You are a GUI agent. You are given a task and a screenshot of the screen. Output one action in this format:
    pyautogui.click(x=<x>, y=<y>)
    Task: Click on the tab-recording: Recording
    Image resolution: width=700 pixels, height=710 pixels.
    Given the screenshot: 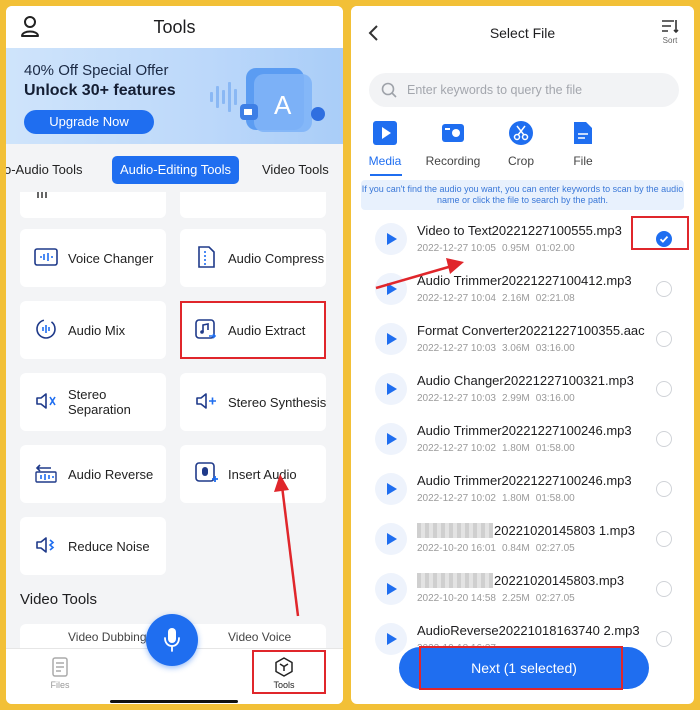 What is the action you would take?
    pyautogui.click(x=453, y=144)
    